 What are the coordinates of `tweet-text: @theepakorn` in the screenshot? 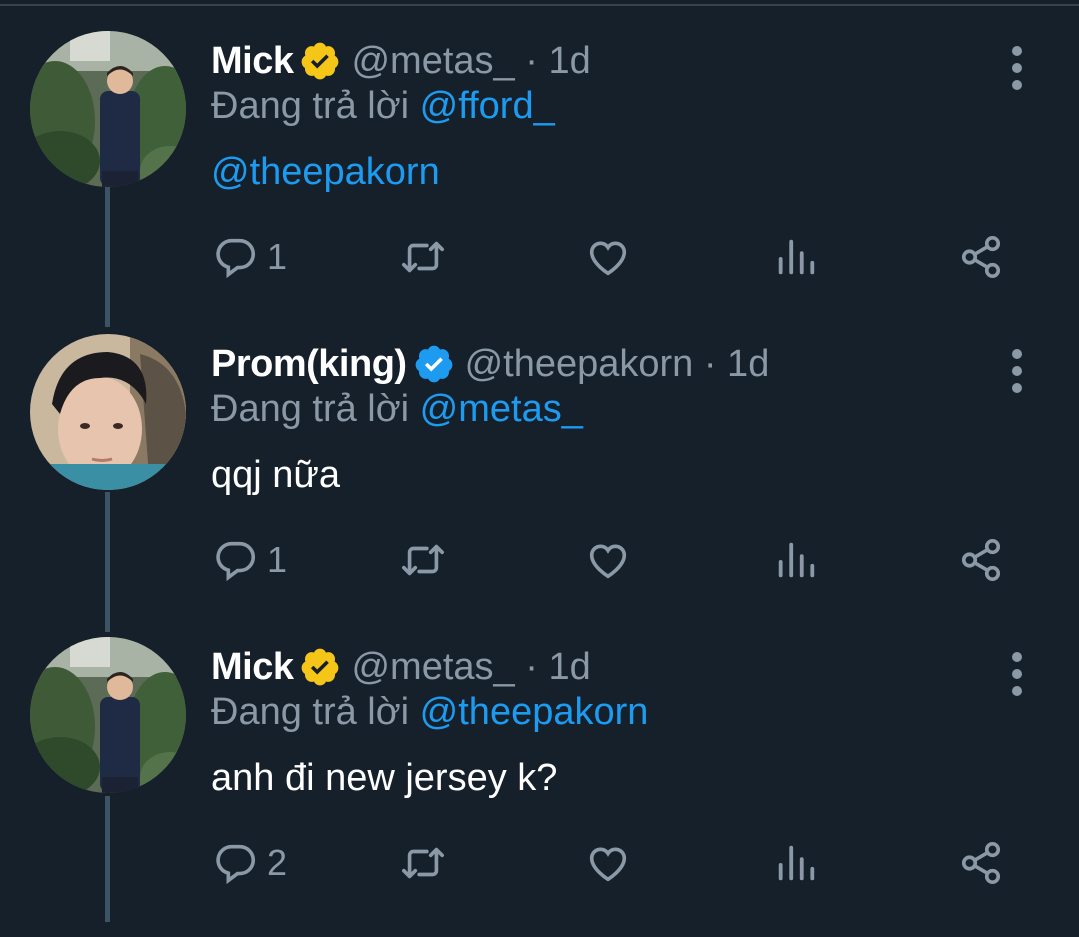 It's located at (325, 172).